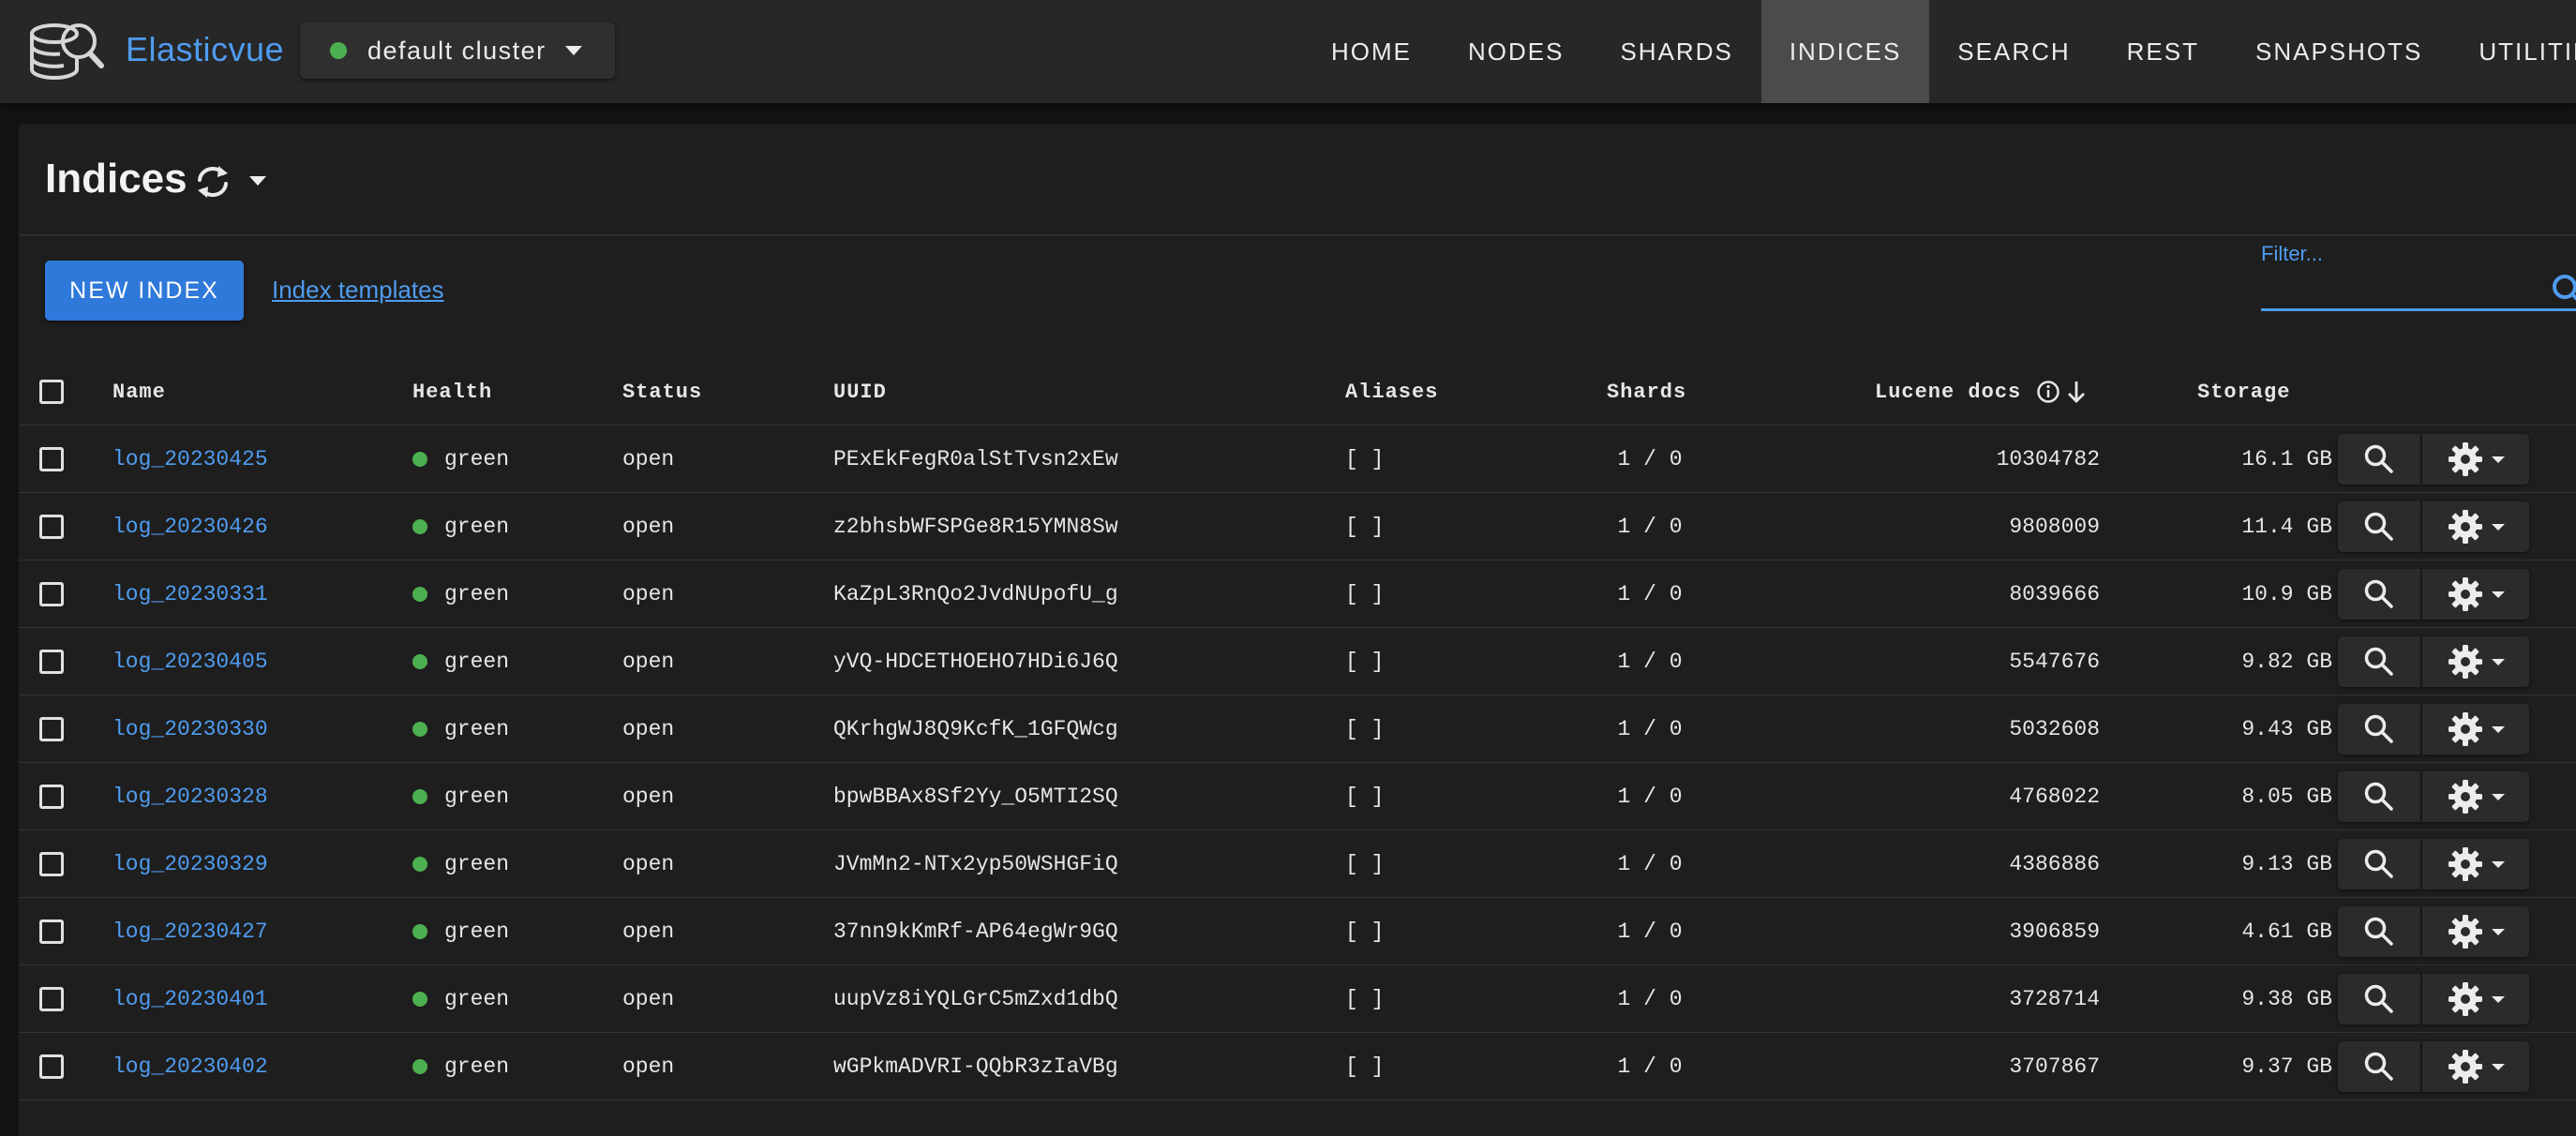  I want to click on cluster-selector: default cluster, so click(457, 51).